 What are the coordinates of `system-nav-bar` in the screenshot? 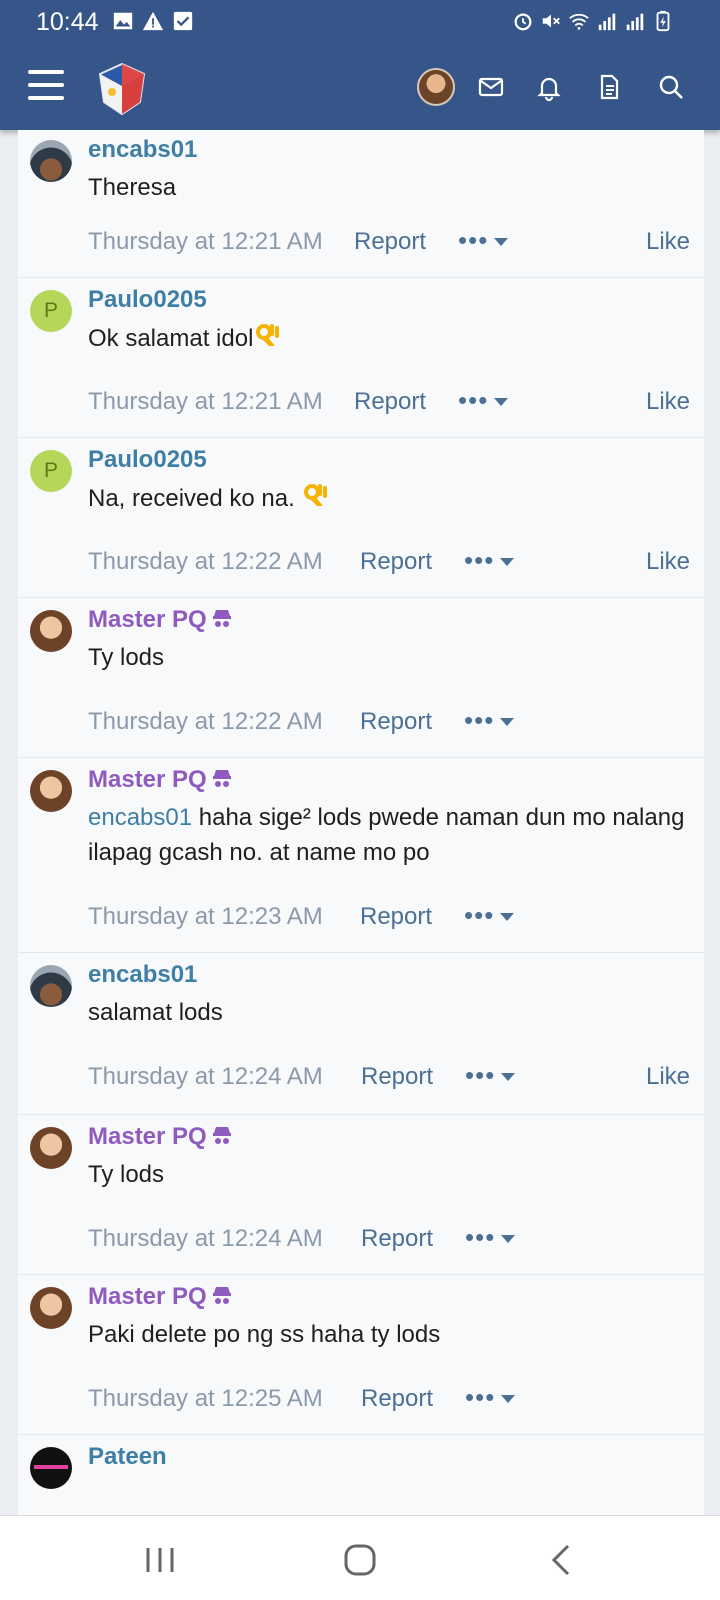 It's located at (360, 1557).